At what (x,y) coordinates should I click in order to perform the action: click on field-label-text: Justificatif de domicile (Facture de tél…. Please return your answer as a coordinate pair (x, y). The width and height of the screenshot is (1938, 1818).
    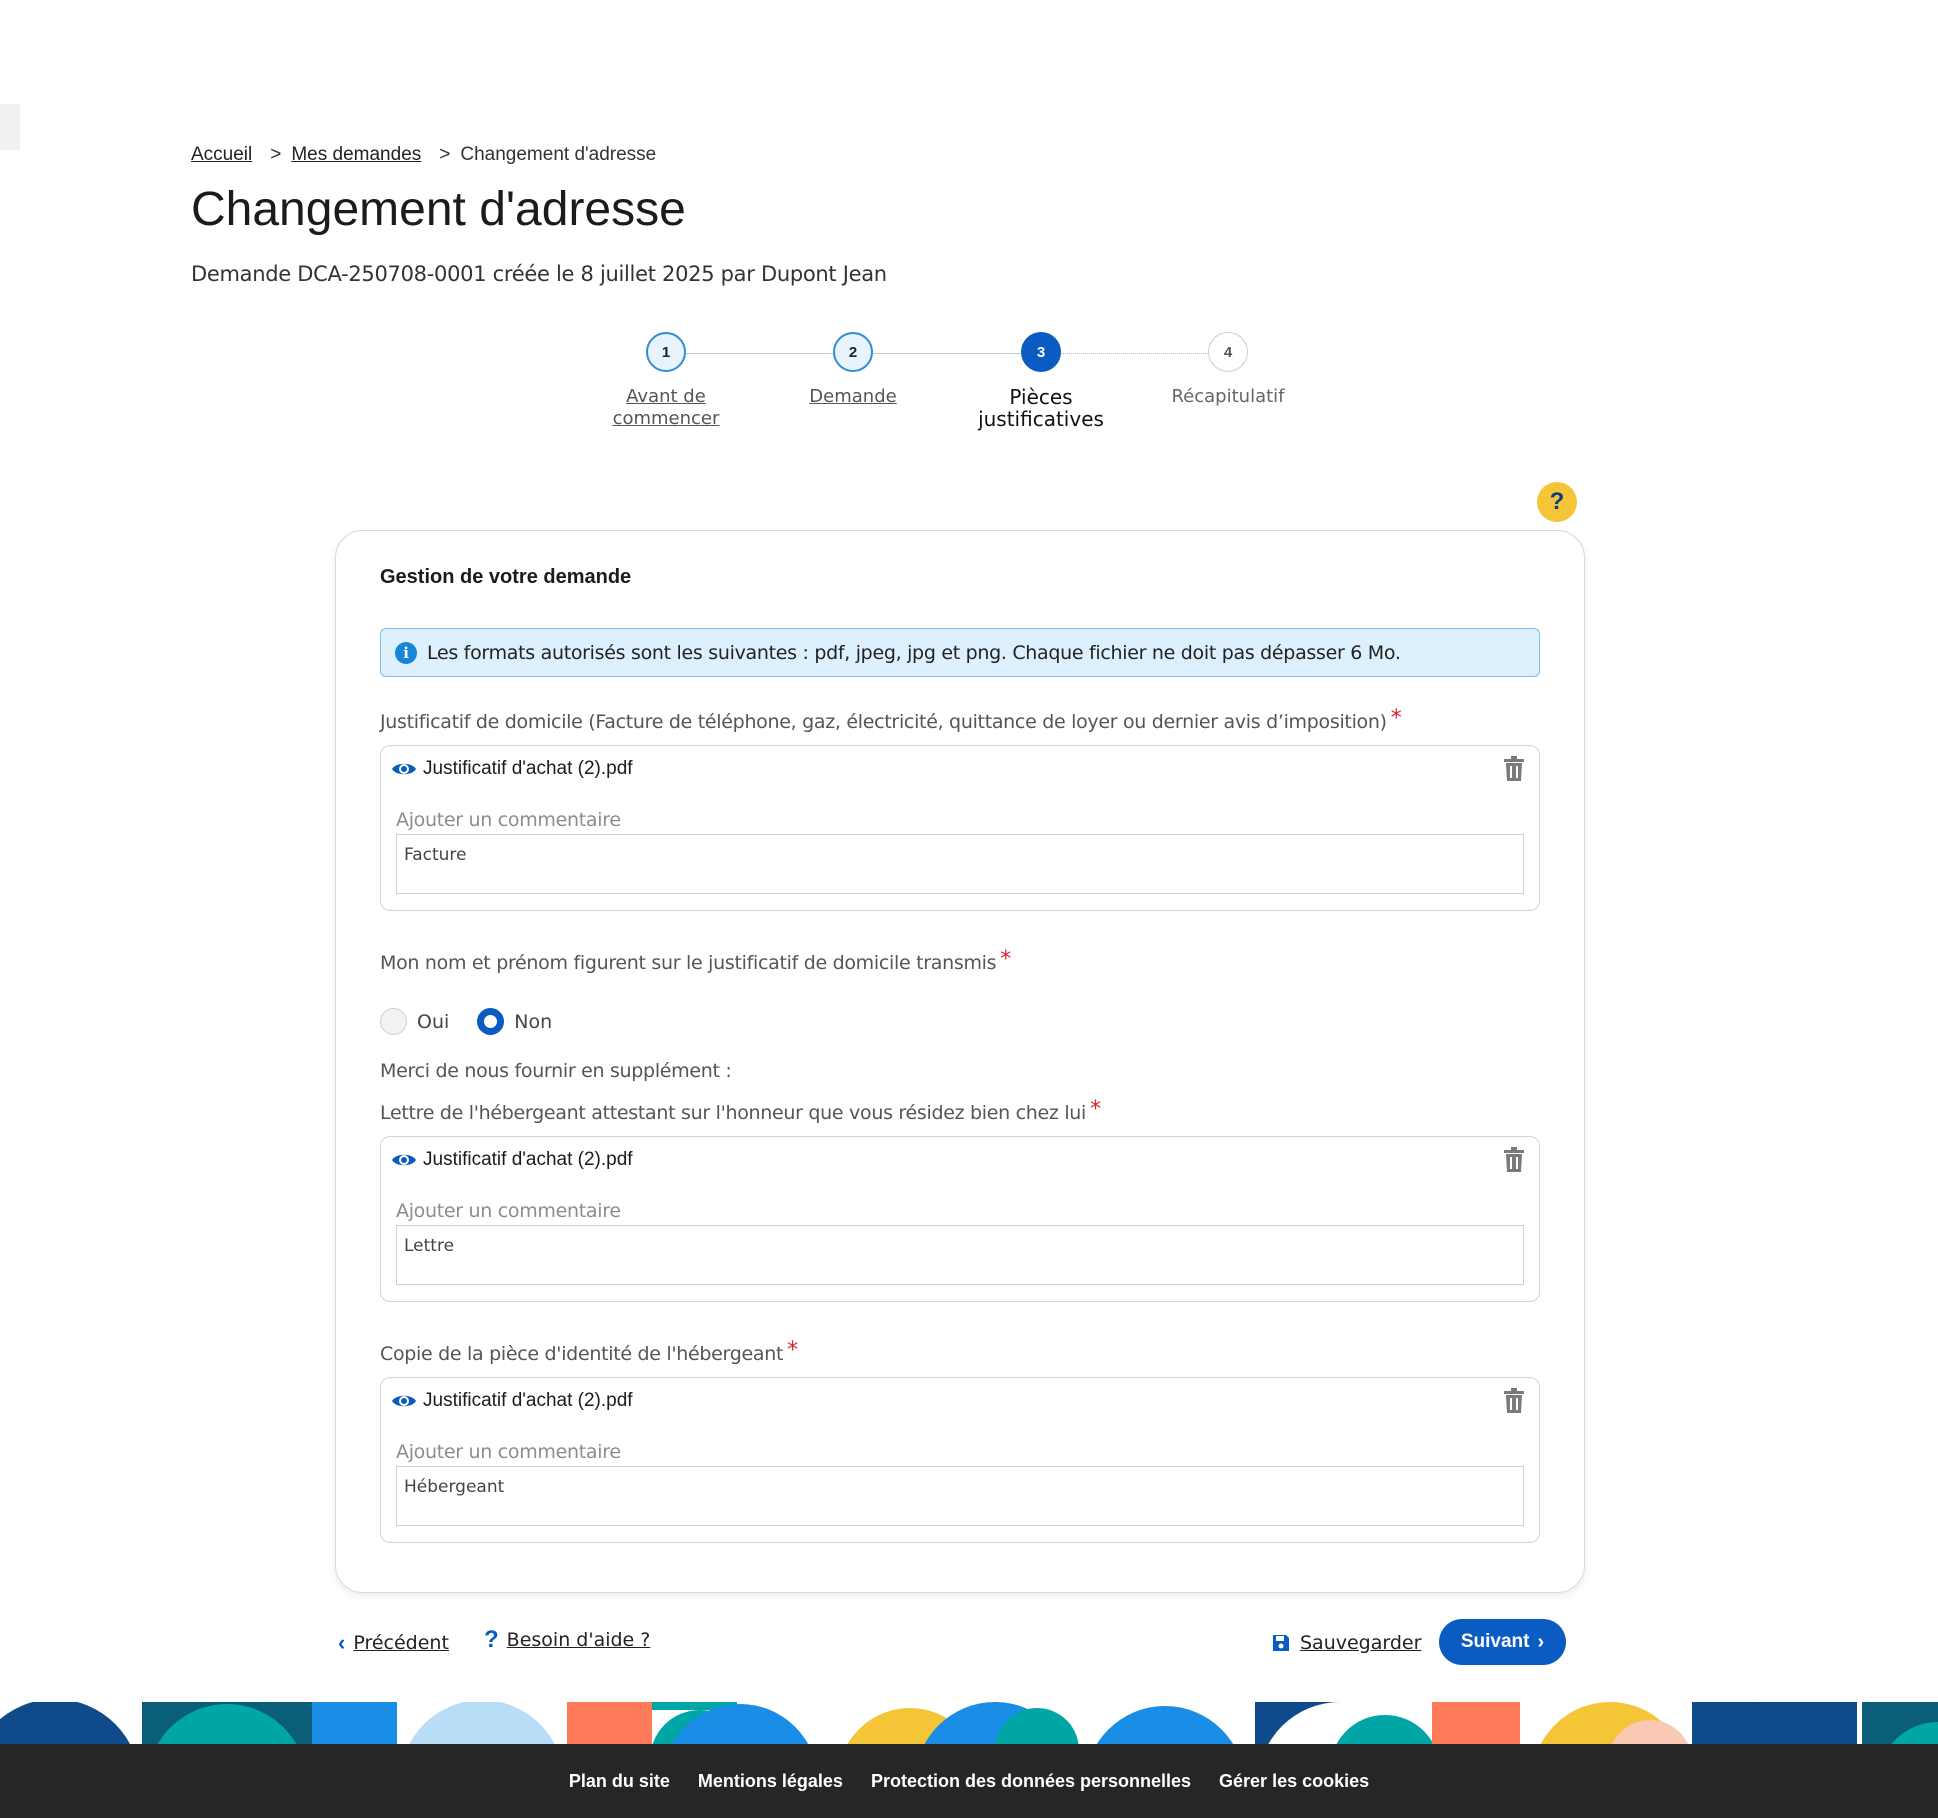
    Looking at the image, I should click on (883, 722).